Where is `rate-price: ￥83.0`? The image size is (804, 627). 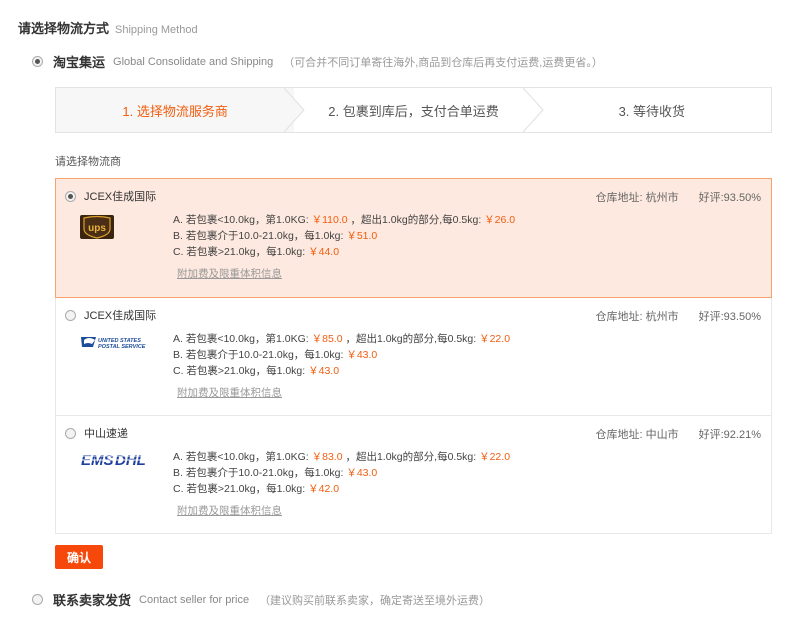 rate-price: ￥83.0 is located at coordinates (327, 457).